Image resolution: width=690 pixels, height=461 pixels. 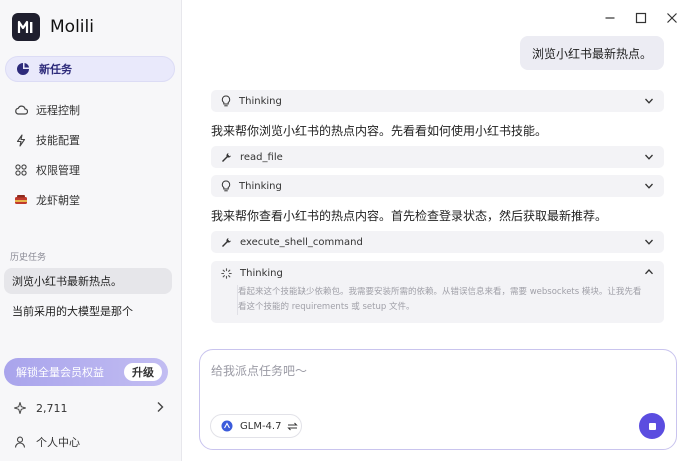 I want to click on thinking-collapsed-2: Thinking, so click(x=437, y=186).